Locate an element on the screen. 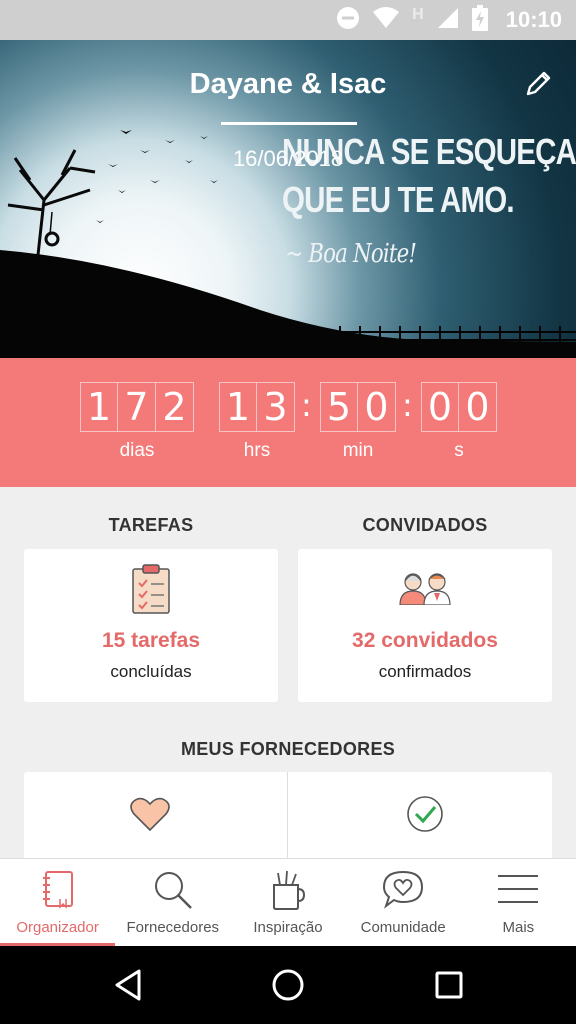 Image resolution: width=576 pixels, height=1024 pixels. title-underline is located at coordinates (289, 123).